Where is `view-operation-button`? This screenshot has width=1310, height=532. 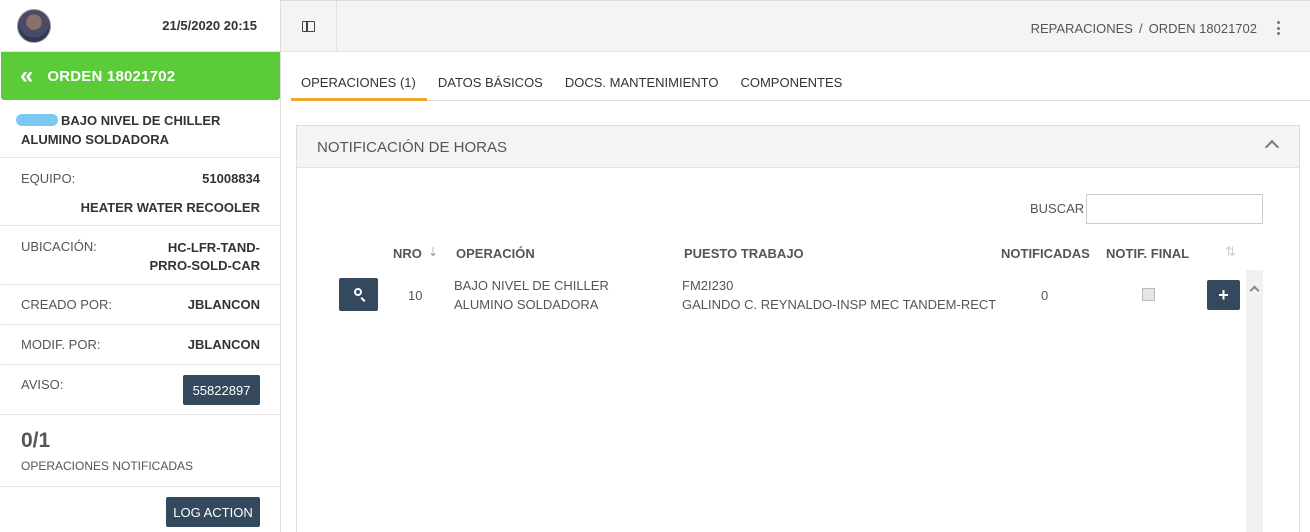
view-operation-button is located at coordinates (358, 294).